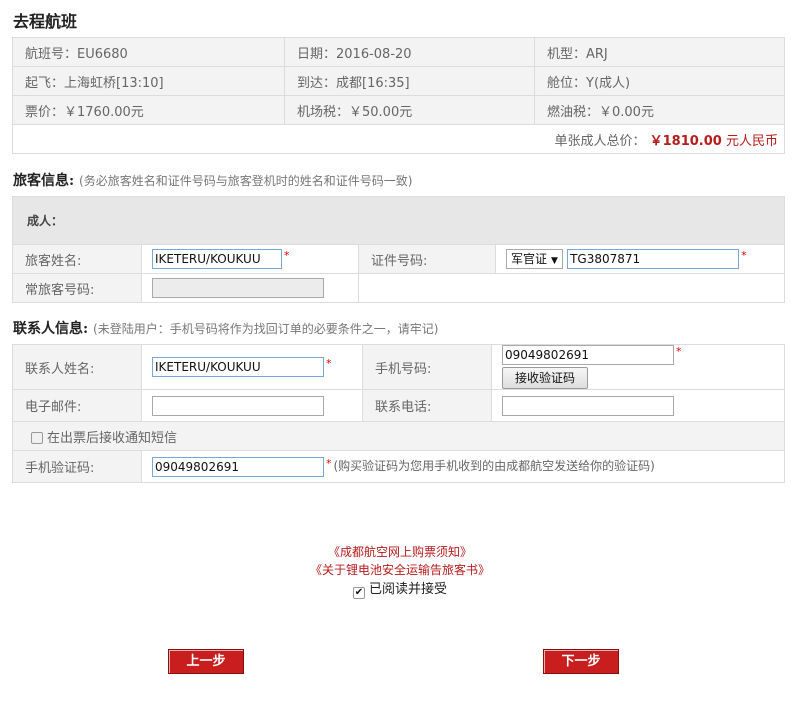 This screenshot has height=706, width=800. What do you see at coordinates (266, 329) in the screenshot?
I see `contact-note: (未登陆用户：手机号码将作为找回订单的必要条件之一，请牢记)` at bounding box center [266, 329].